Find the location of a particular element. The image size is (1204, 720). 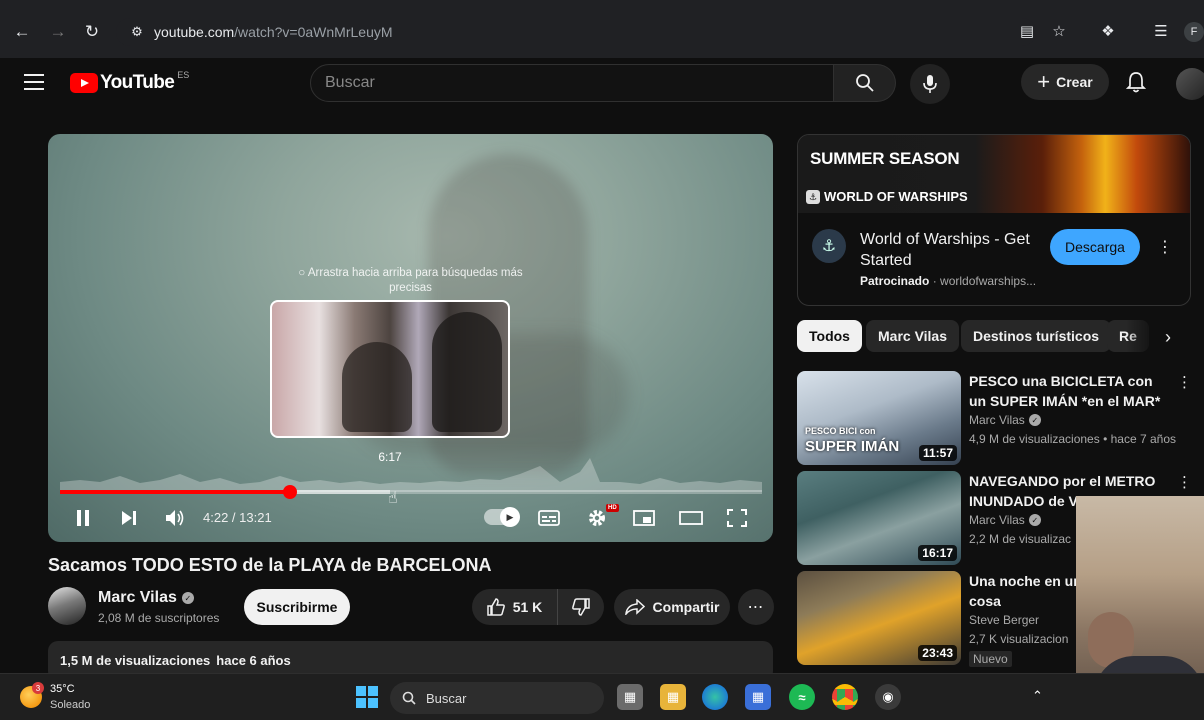

mouse-cursor-icon: ☝ is located at coordinates (393, 498).